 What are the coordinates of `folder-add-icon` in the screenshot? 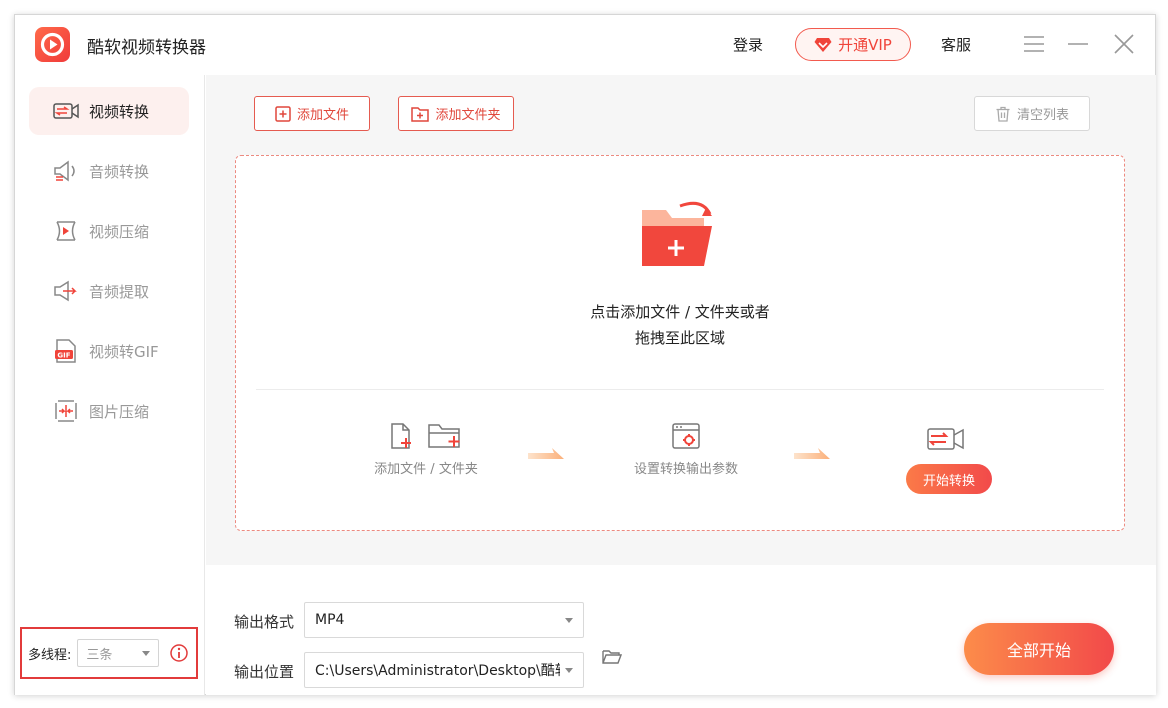 It's located at (444, 436).